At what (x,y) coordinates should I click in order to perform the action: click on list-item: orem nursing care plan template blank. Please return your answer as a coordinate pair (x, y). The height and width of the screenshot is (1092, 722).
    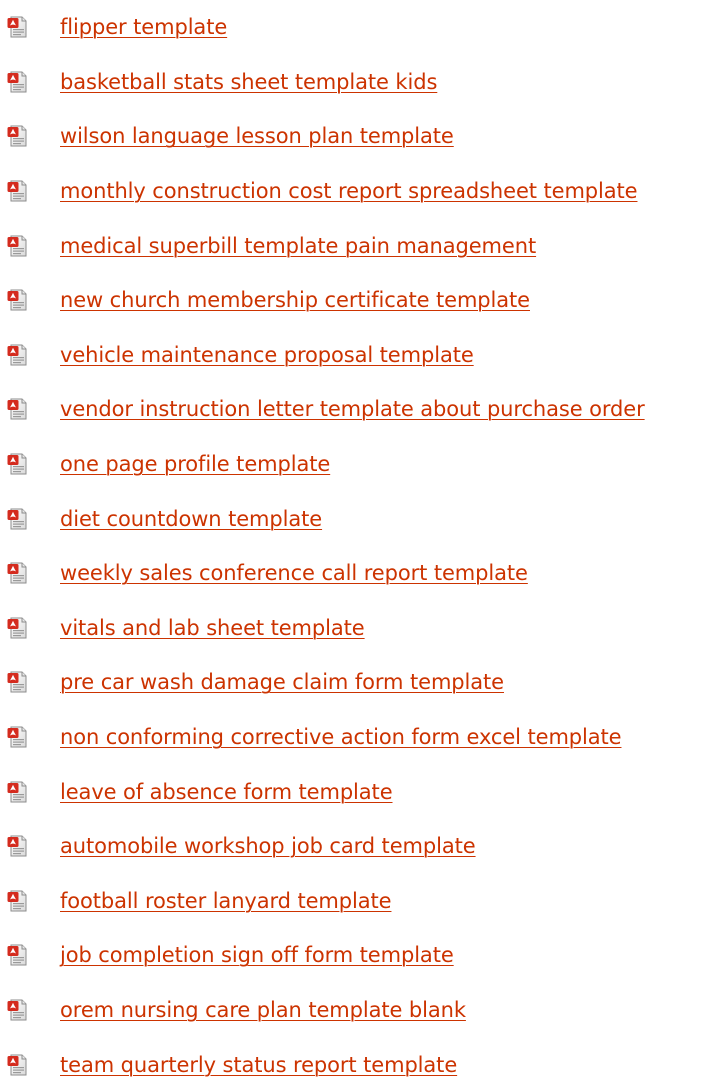
    Looking at the image, I should click on (361, 1010).